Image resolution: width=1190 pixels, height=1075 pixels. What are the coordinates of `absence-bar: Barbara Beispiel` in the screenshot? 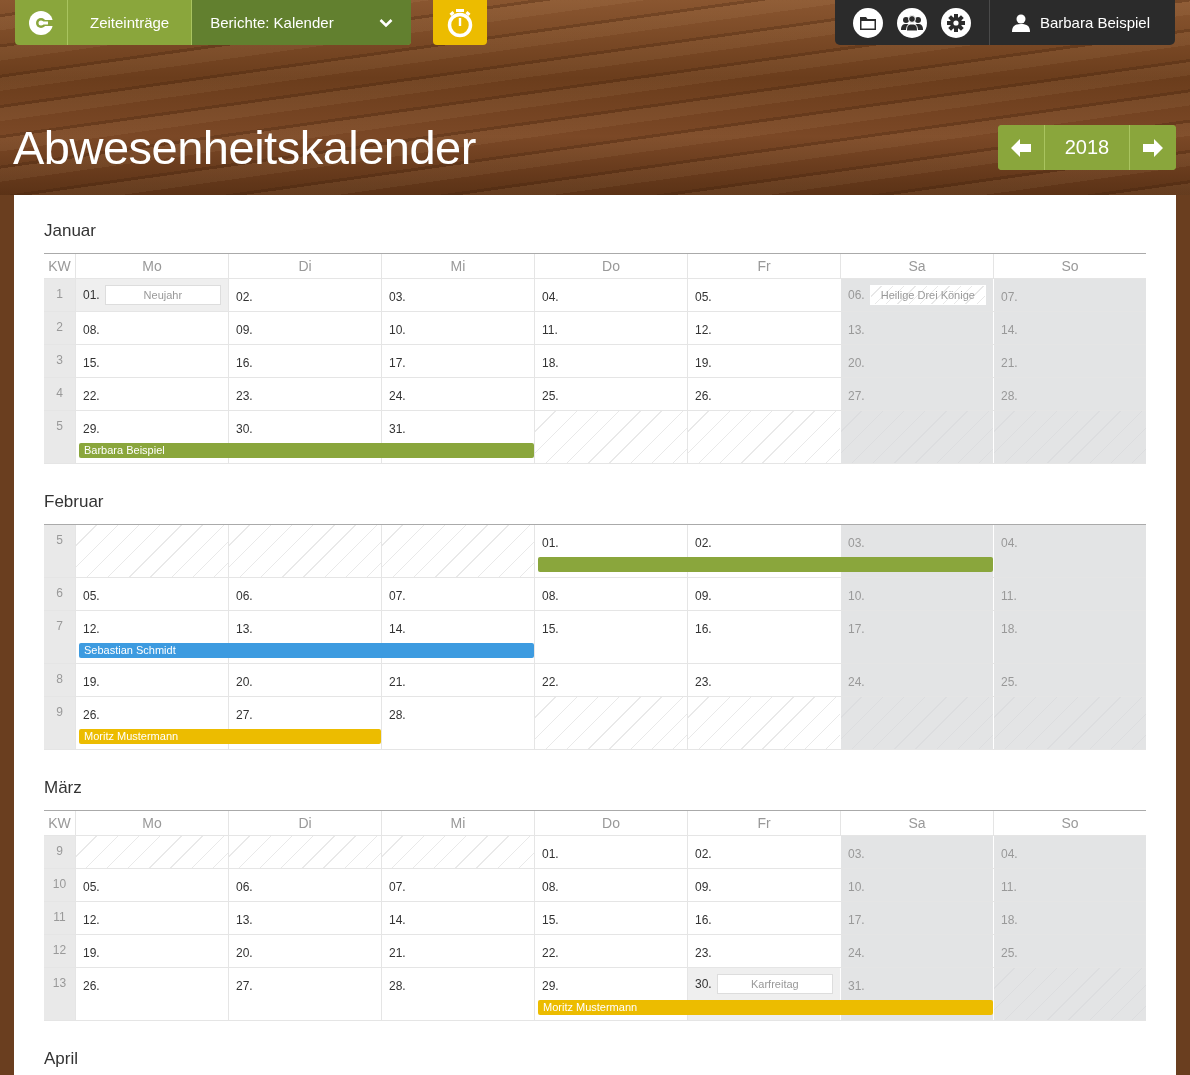 It's located at (306, 450).